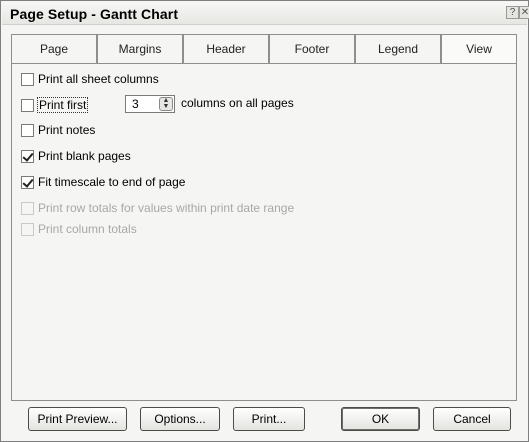 This screenshot has width=529, height=442. What do you see at coordinates (140, 49) in the screenshot?
I see `tab-margins: Margins` at bounding box center [140, 49].